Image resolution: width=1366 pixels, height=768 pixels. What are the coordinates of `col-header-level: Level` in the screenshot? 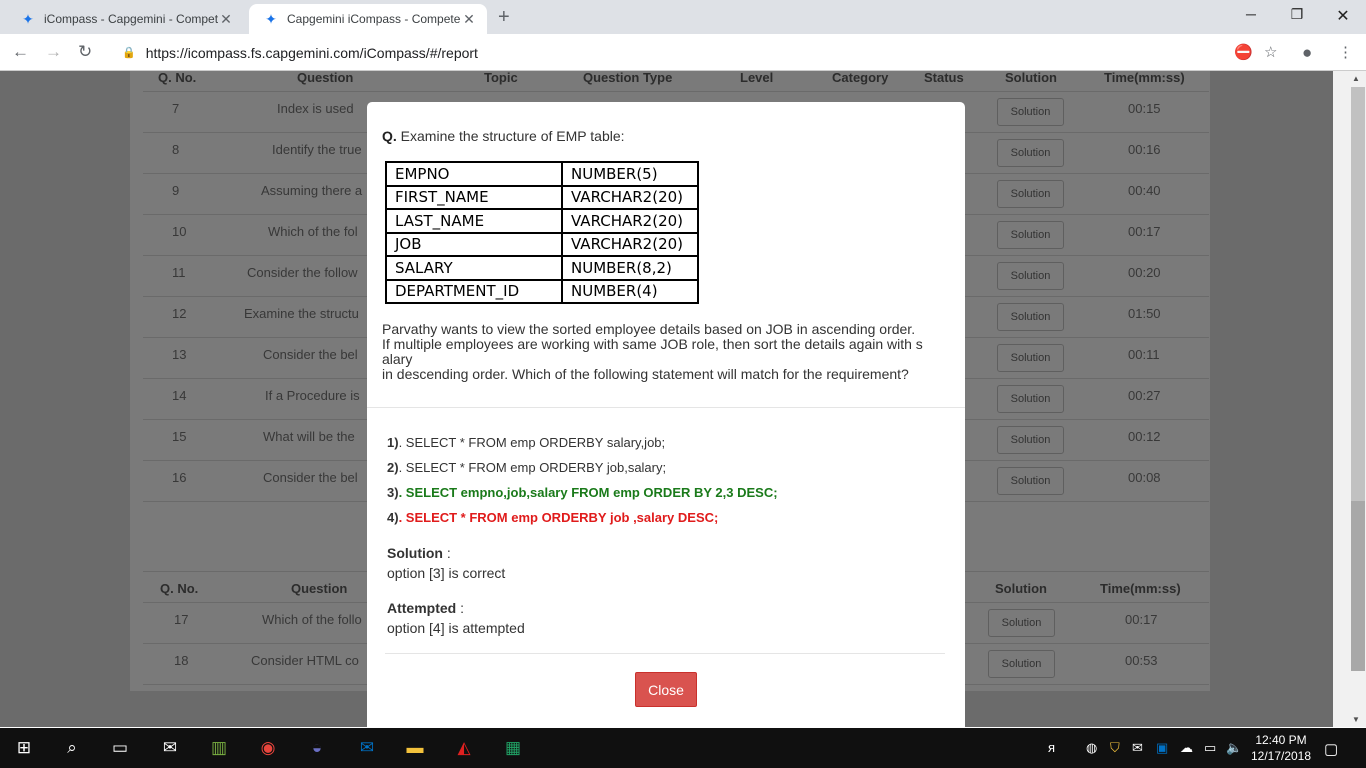 It's located at (757, 78).